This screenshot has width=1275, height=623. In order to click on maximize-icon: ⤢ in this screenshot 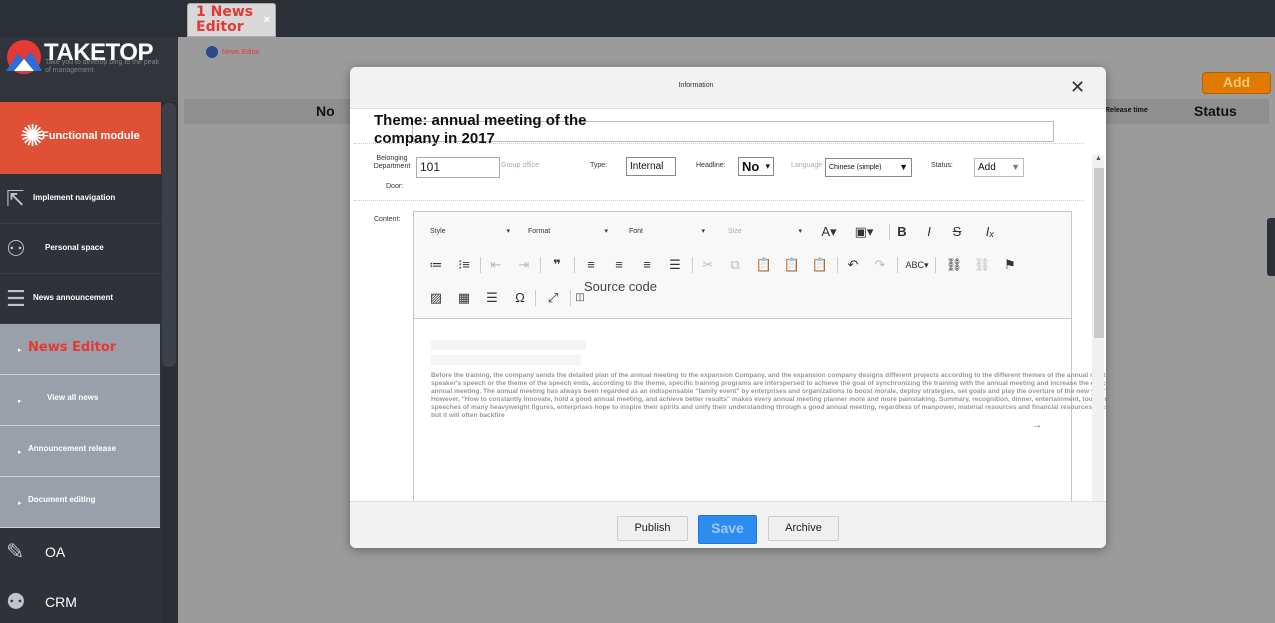, I will do `click(553, 298)`.